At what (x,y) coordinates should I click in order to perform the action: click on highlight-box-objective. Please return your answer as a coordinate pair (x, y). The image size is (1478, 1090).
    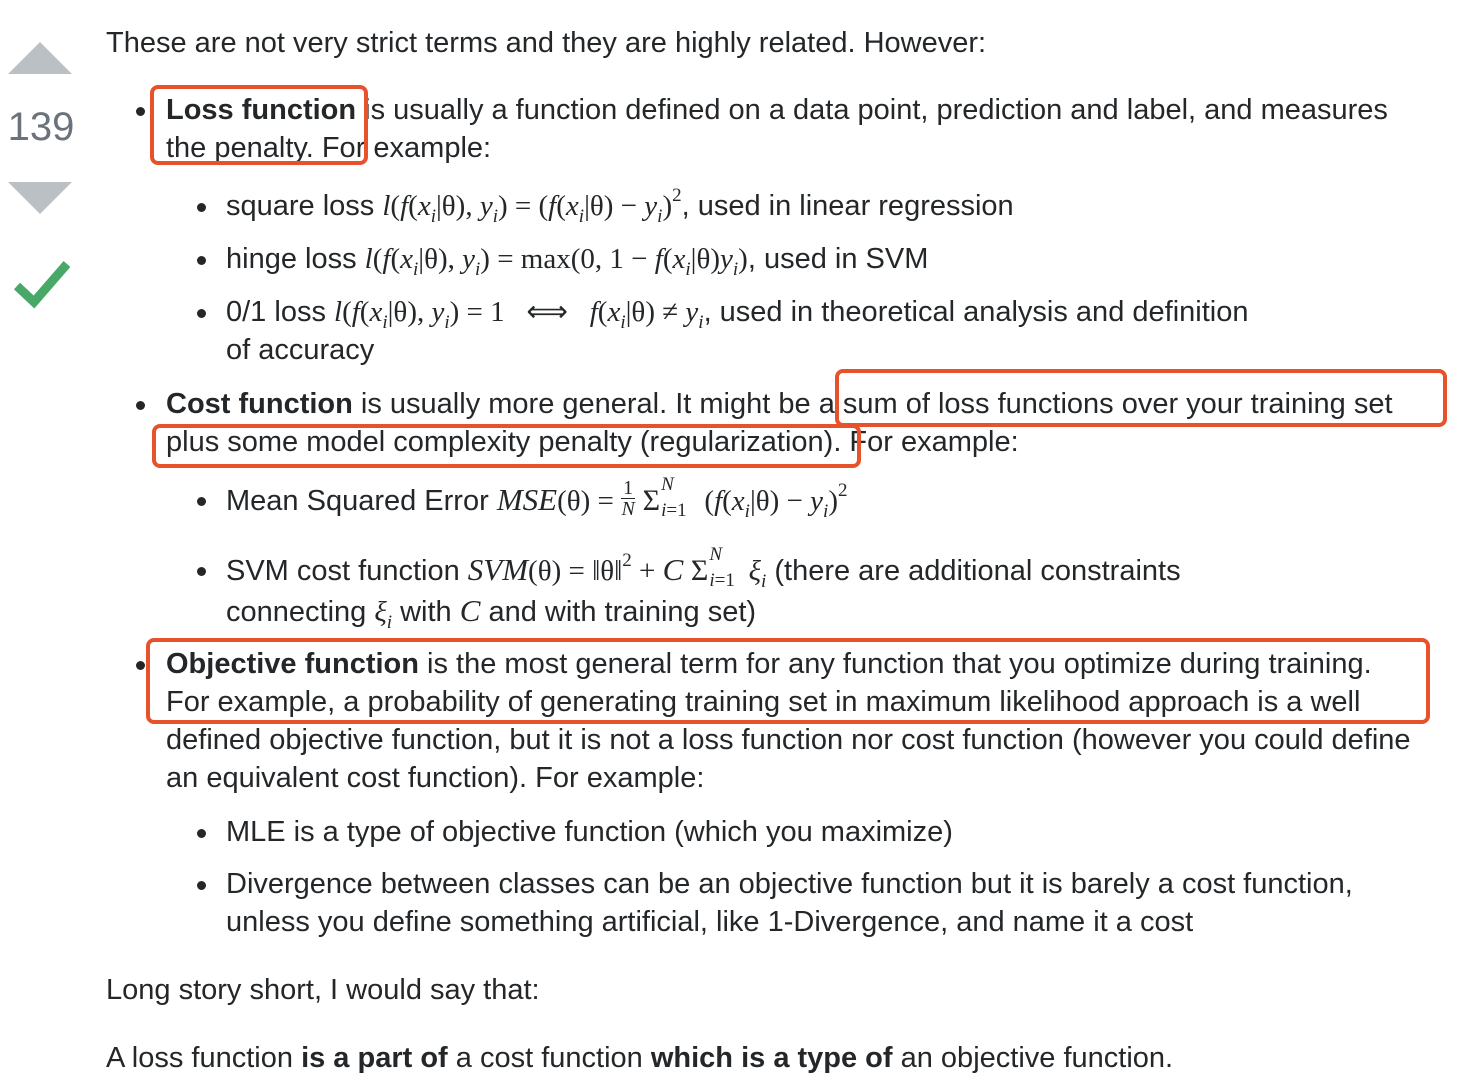
    Looking at the image, I should click on (788, 681).